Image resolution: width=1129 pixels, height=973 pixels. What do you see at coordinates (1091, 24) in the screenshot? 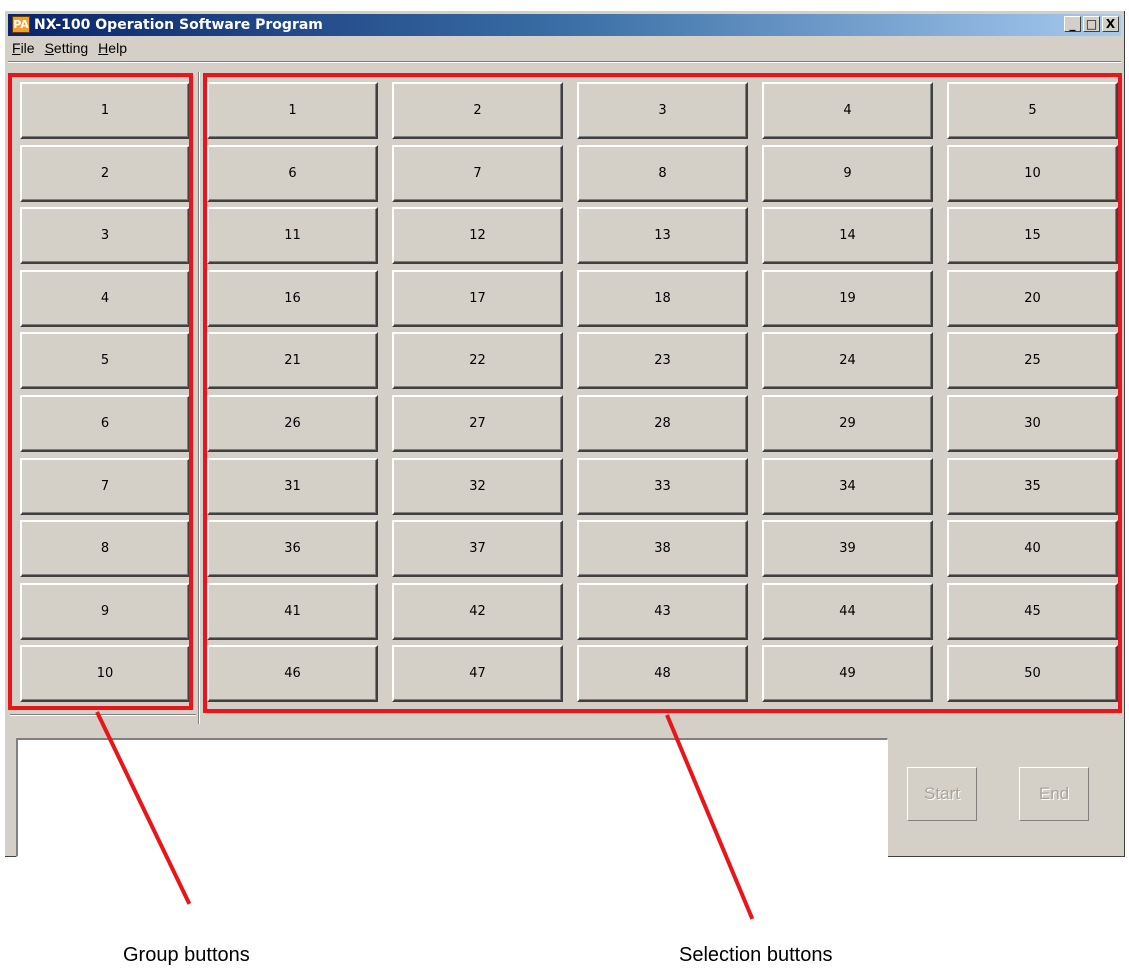
I see `maximize-button: □` at bounding box center [1091, 24].